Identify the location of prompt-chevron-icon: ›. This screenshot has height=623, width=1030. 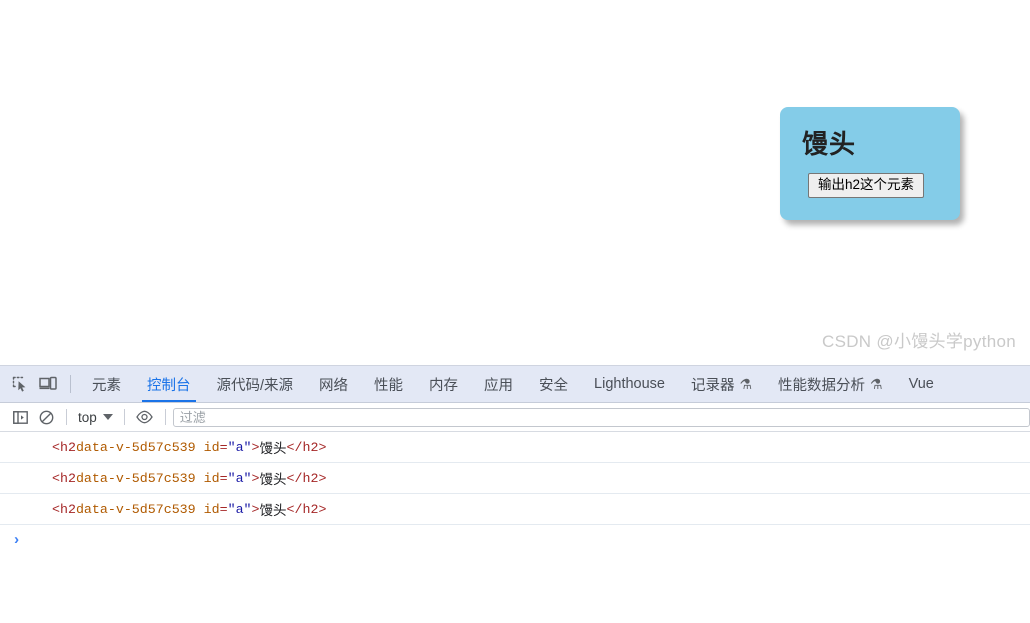
(17, 540).